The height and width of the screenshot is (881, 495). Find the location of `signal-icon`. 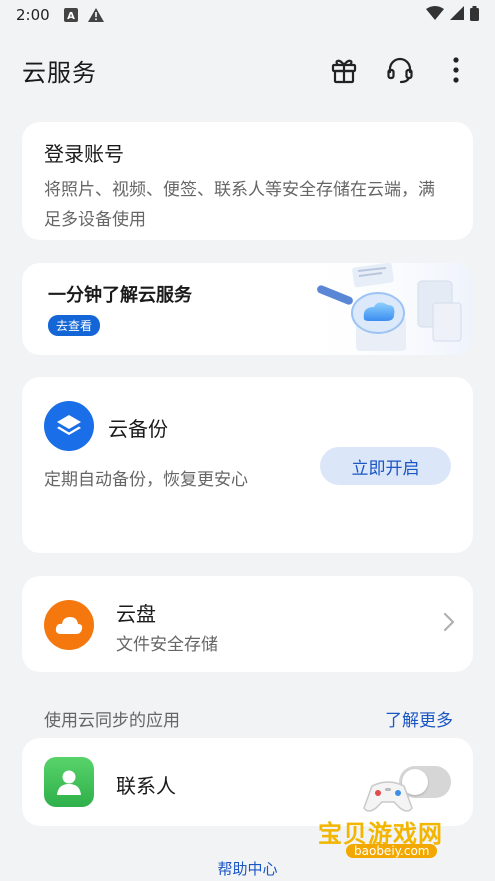

signal-icon is located at coordinates (457, 15).